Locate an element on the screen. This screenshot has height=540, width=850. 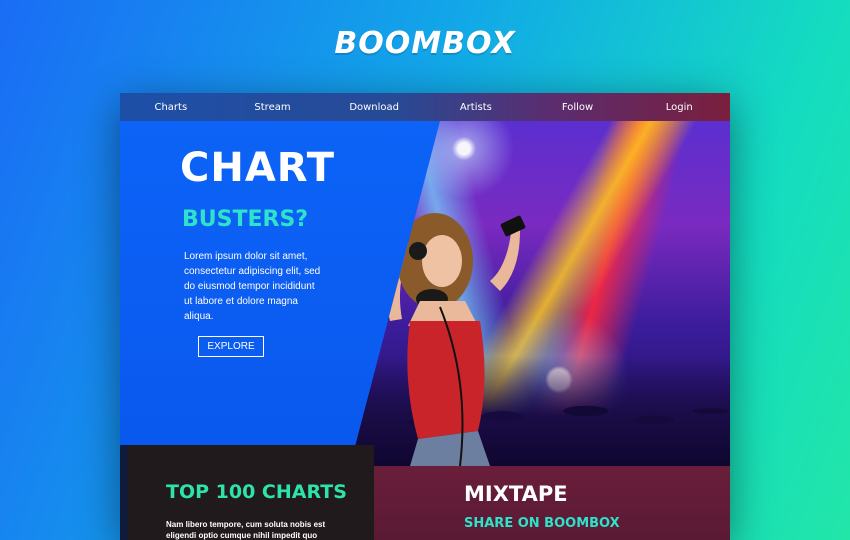
nav-follow: Follow is located at coordinates (578, 107).